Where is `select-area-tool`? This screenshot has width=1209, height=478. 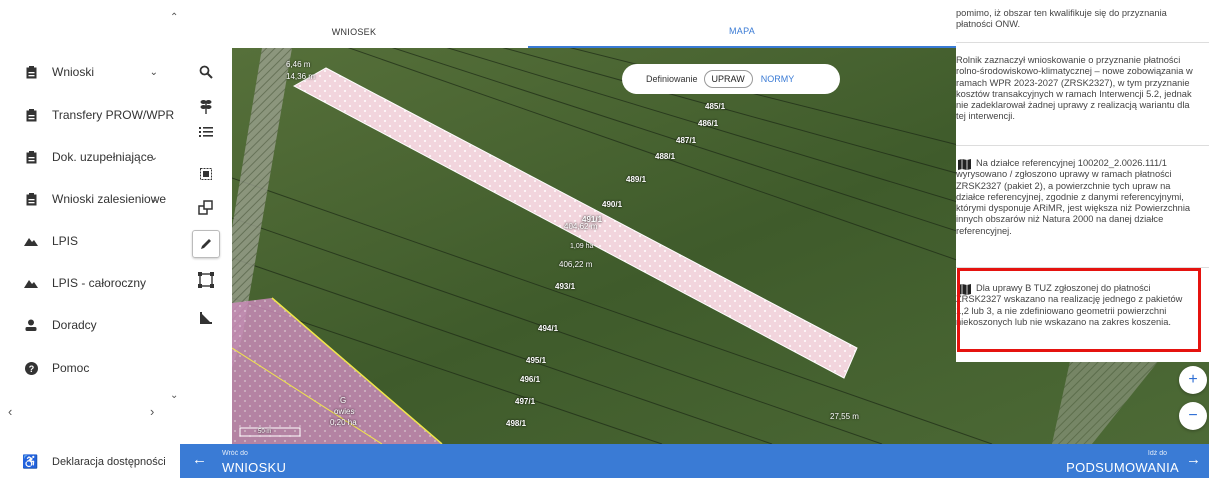
select-area-tool is located at coordinates (206, 174).